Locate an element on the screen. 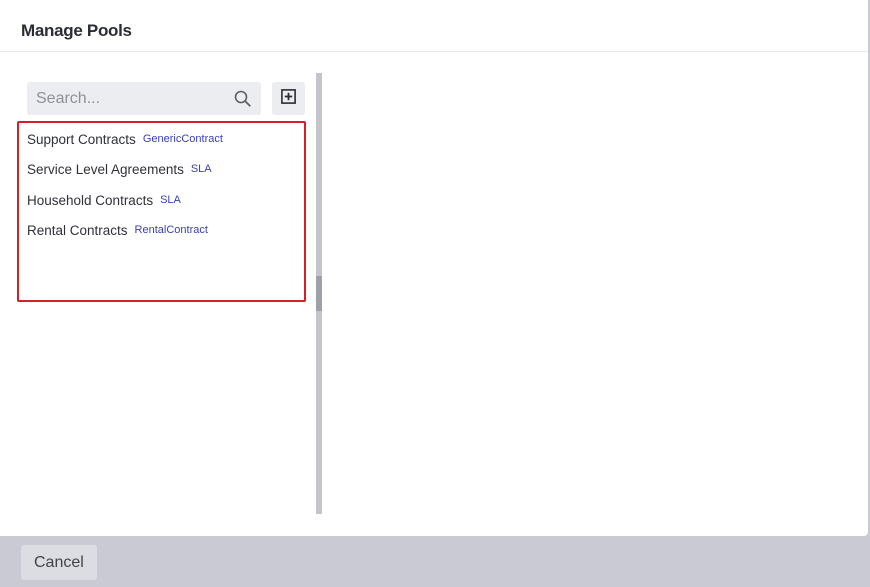  pool-name: Support Contracts is located at coordinates (81, 139).